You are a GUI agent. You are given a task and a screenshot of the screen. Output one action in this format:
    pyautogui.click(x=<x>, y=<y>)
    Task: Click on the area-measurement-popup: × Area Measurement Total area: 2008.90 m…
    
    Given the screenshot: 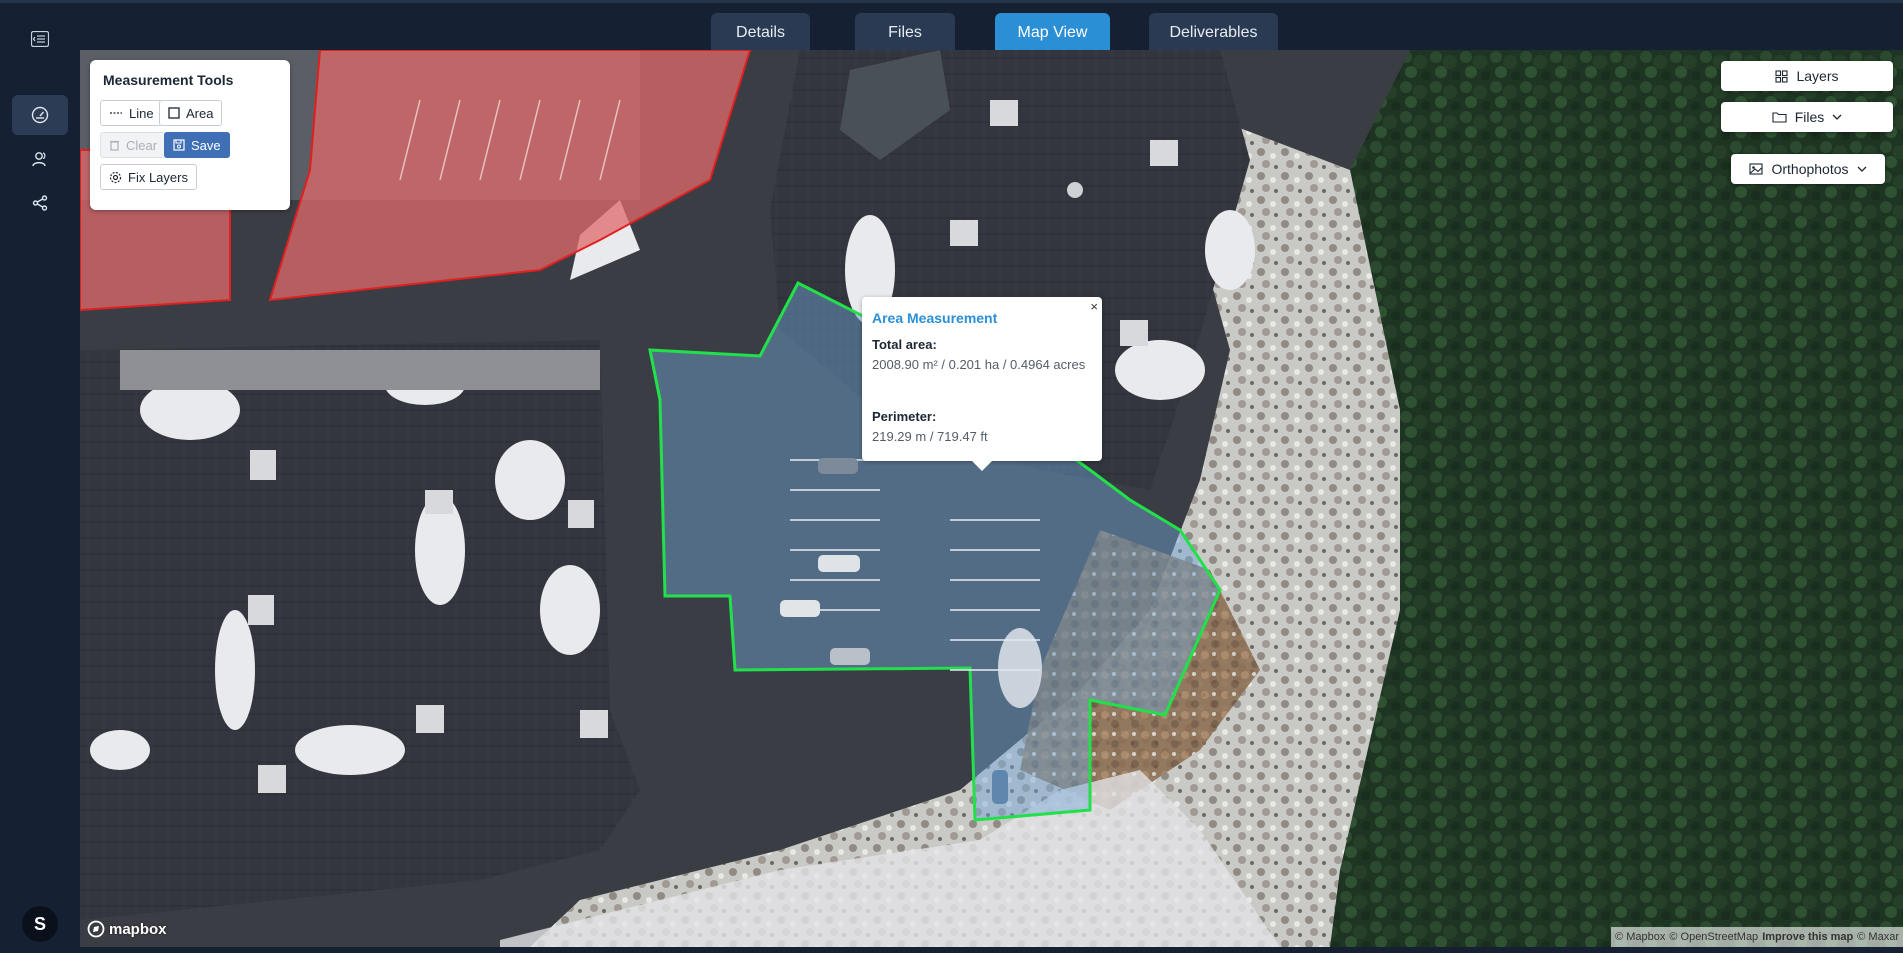 What is the action you would take?
    pyautogui.click(x=982, y=384)
    